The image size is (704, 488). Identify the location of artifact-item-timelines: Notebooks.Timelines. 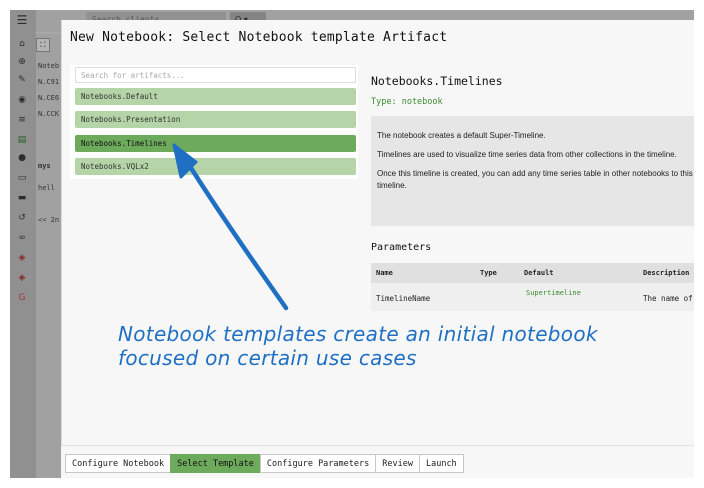
(215, 143).